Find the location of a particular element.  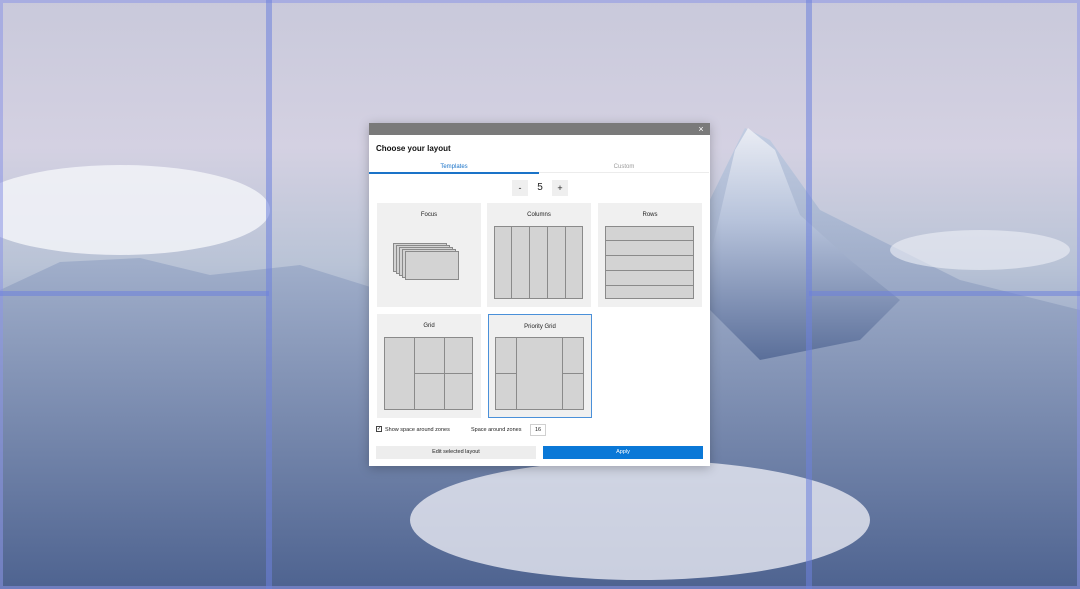

tab-templates: Templates is located at coordinates (454, 168).